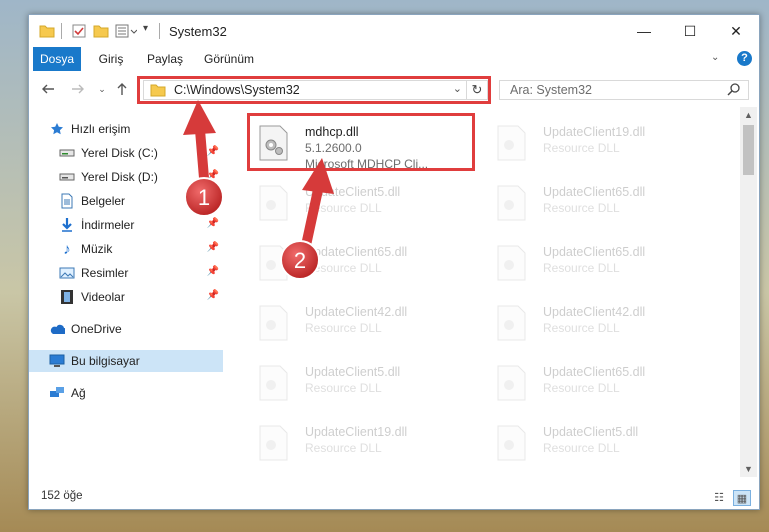 This screenshot has height=532, width=769. What do you see at coordinates (78, 393) in the screenshot?
I see `sidebar-item-label: Ağ` at bounding box center [78, 393].